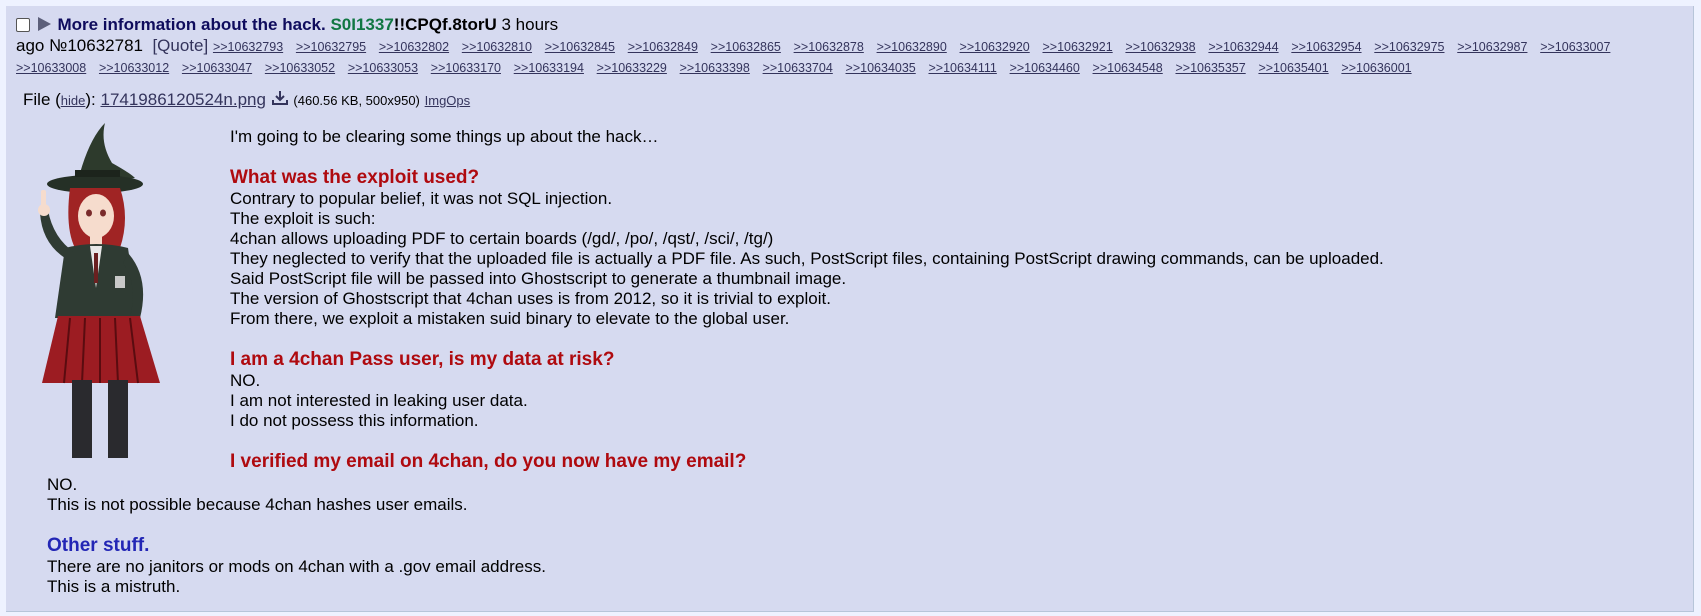 This screenshot has width=1701, height=616. What do you see at coordinates (962, 68) in the screenshot?
I see `backlink: >>10634111` at bounding box center [962, 68].